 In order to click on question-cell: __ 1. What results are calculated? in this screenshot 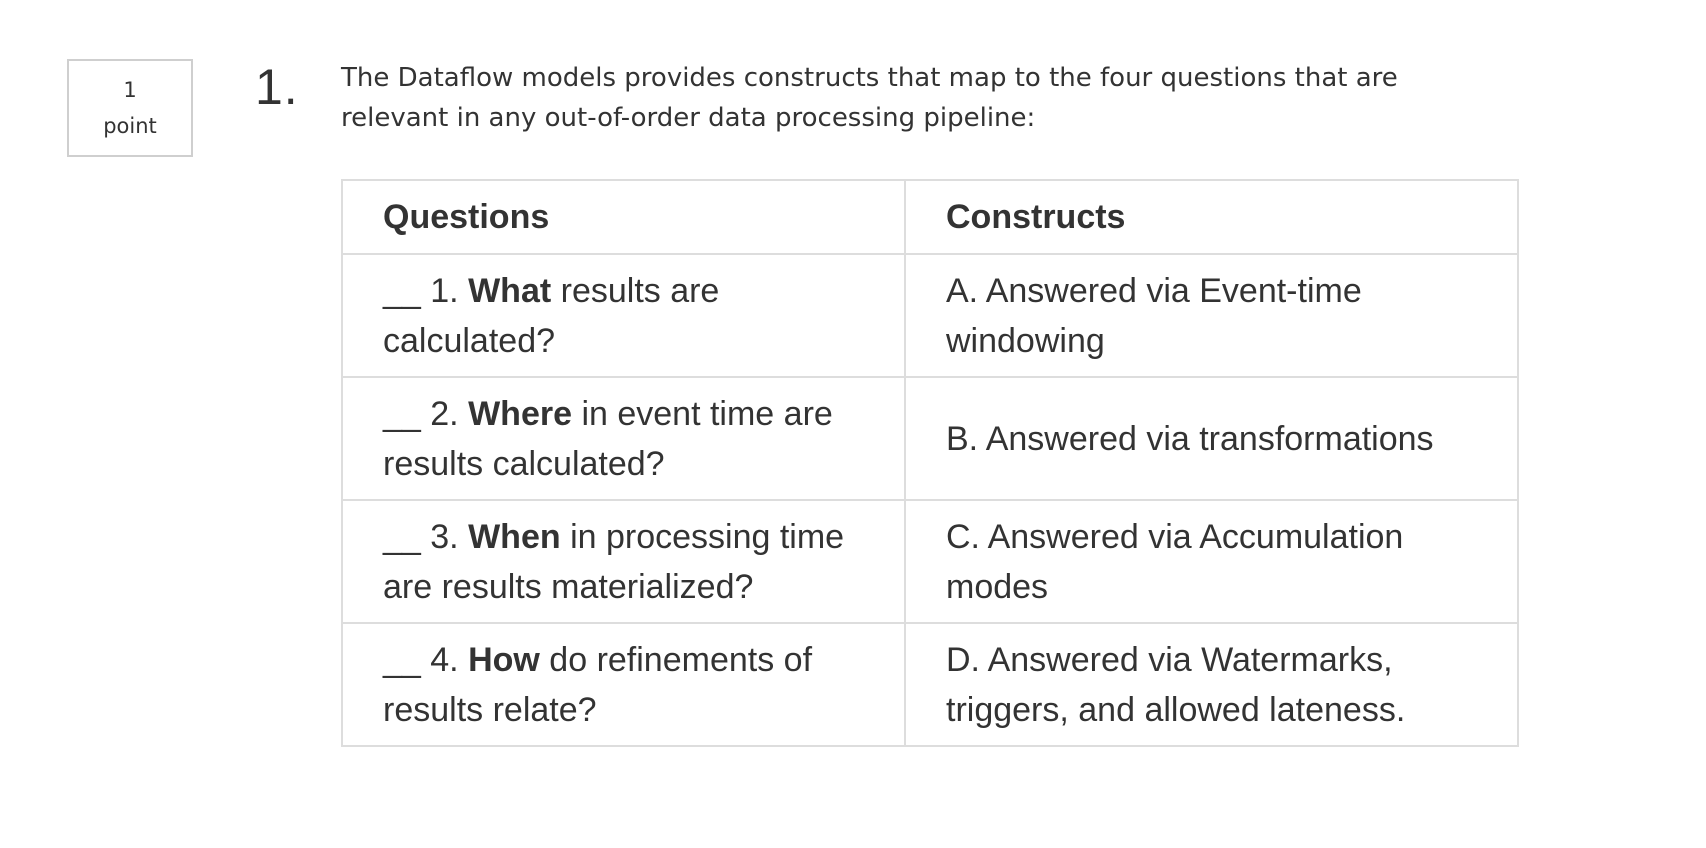, I will do `click(623, 315)`.